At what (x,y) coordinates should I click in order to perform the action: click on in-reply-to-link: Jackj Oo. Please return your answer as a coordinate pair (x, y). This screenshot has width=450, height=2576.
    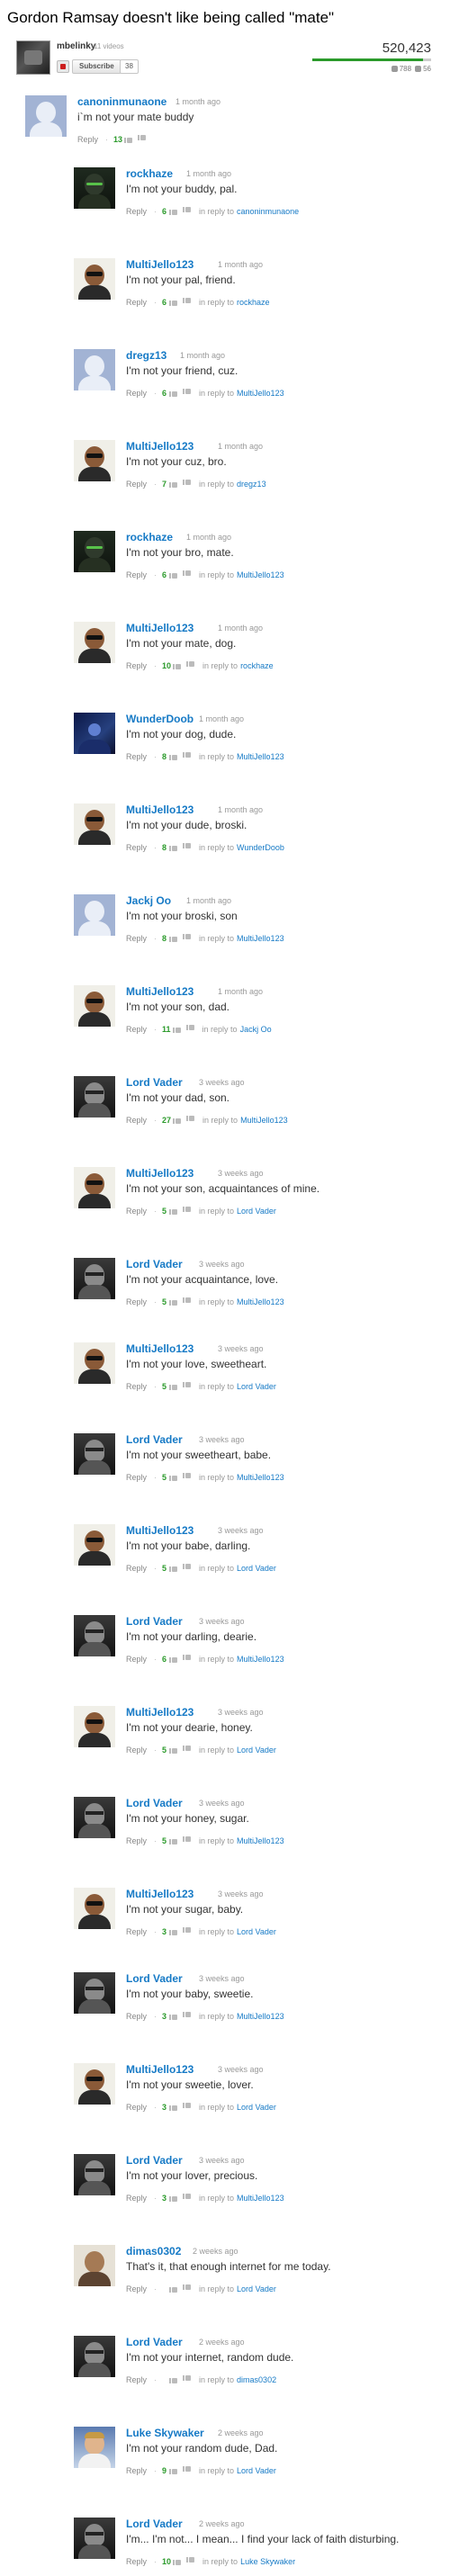
    Looking at the image, I should click on (256, 1030).